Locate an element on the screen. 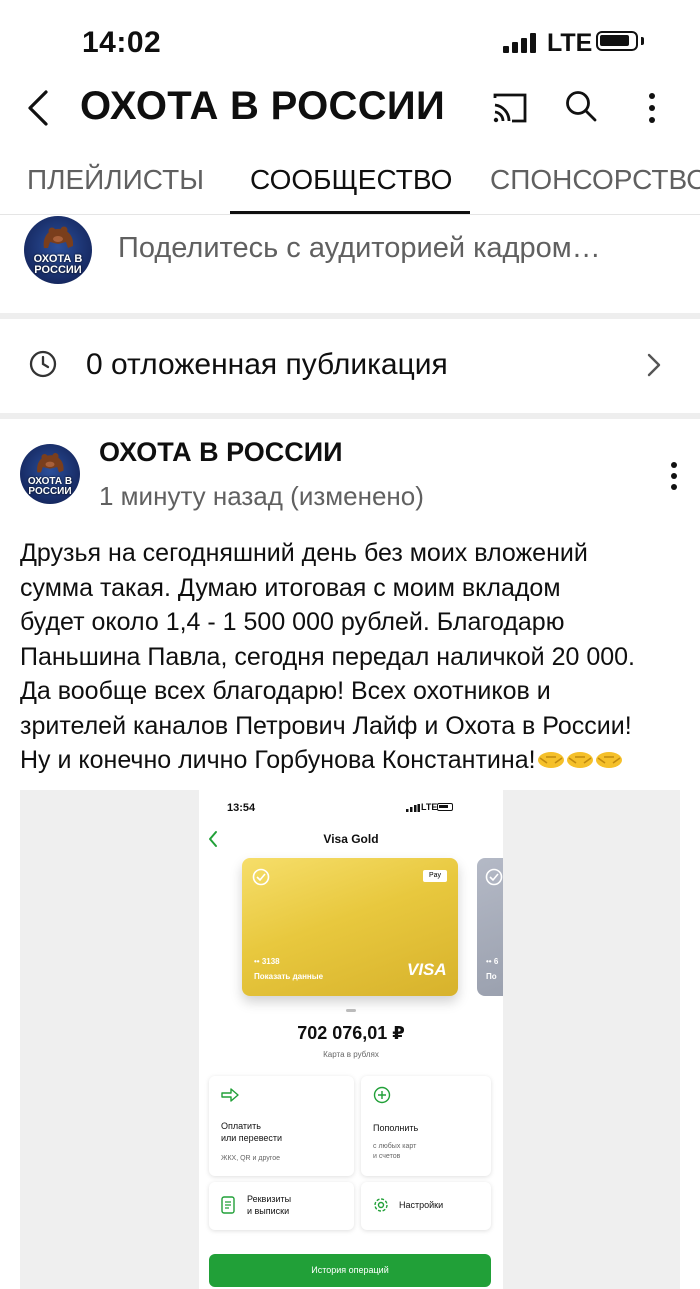 The width and height of the screenshot is (700, 1289). search-icon is located at coordinates (581, 106).